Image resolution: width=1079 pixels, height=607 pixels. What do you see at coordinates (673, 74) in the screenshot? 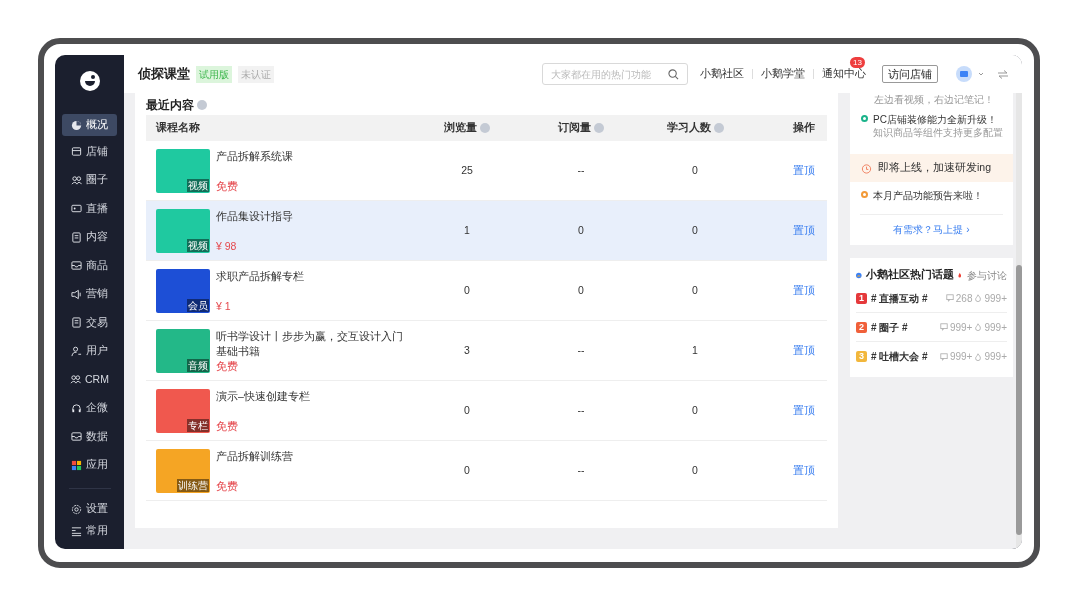
I see `search-icon` at bounding box center [673, 74].